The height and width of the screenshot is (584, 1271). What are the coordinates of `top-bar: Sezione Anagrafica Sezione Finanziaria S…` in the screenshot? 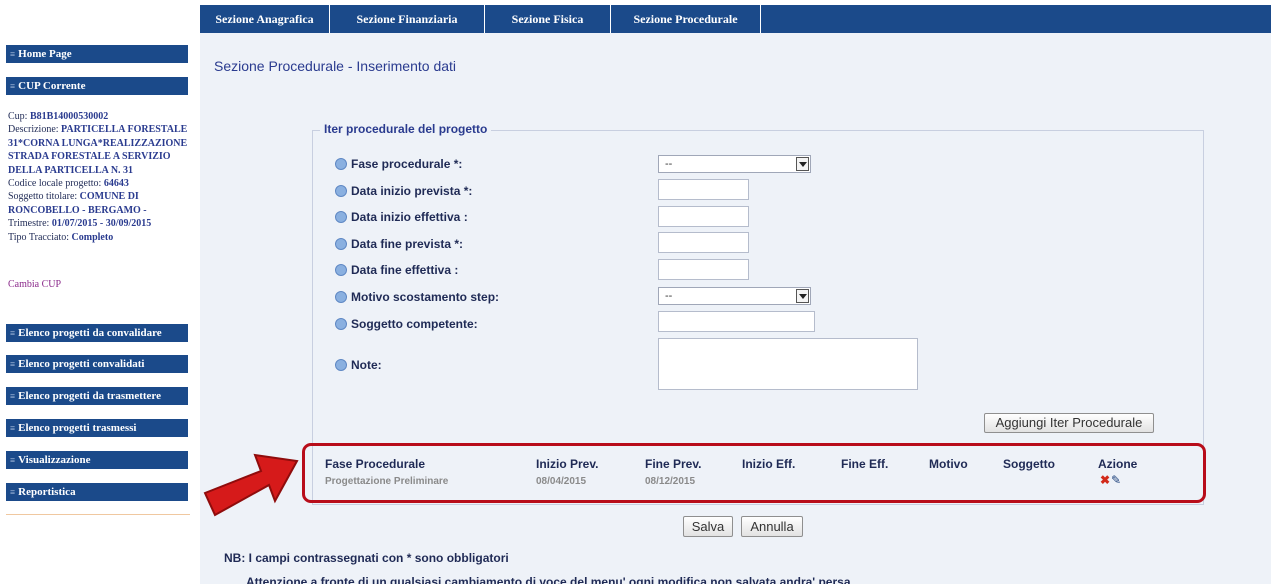 It's located at (635, 16).